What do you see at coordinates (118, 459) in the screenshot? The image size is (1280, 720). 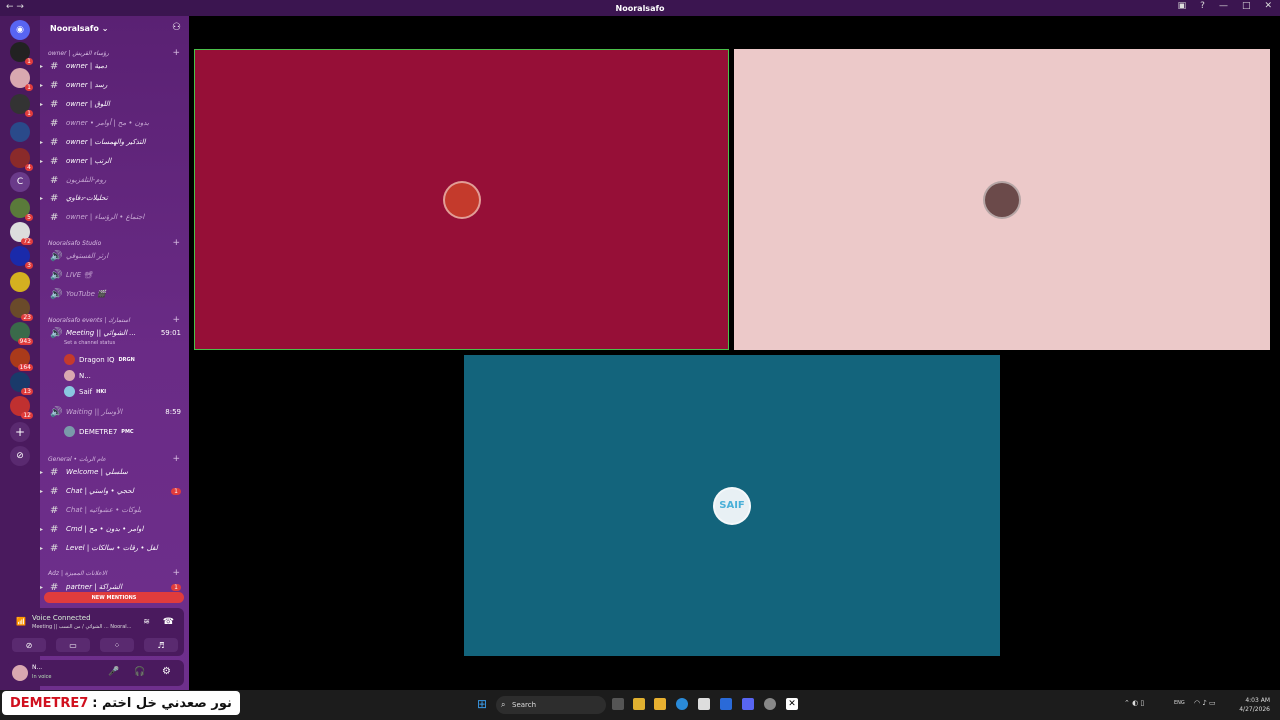 I see `channel-category: General • عام الربات +` at bounding box center [118, 459].